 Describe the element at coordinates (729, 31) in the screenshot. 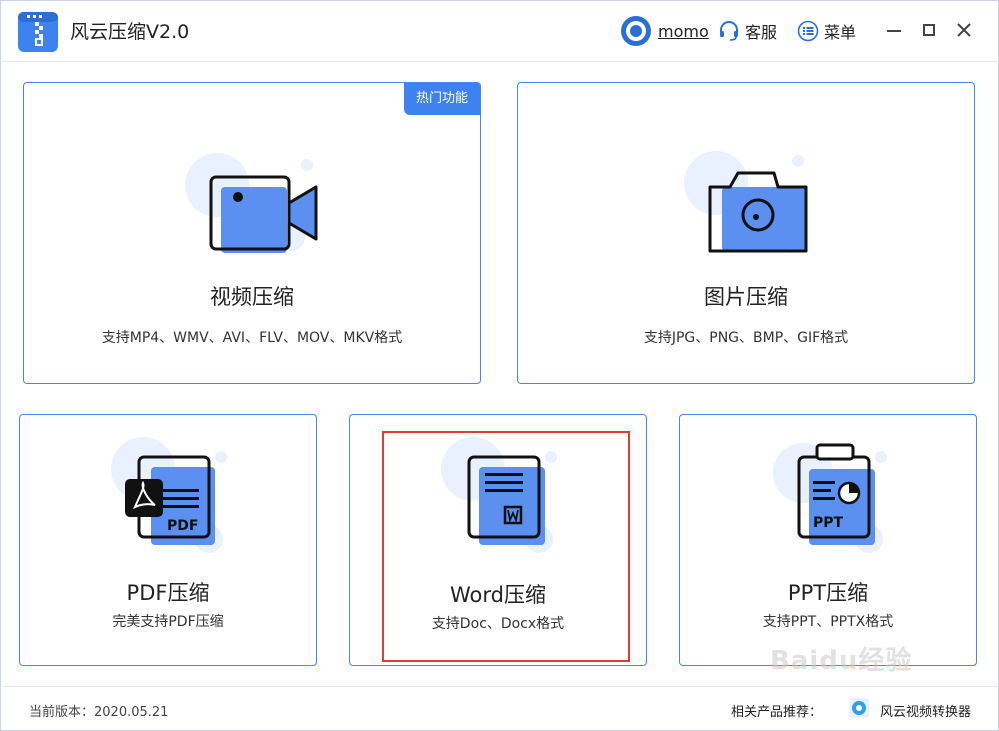

I see `headset-icon` at that location.